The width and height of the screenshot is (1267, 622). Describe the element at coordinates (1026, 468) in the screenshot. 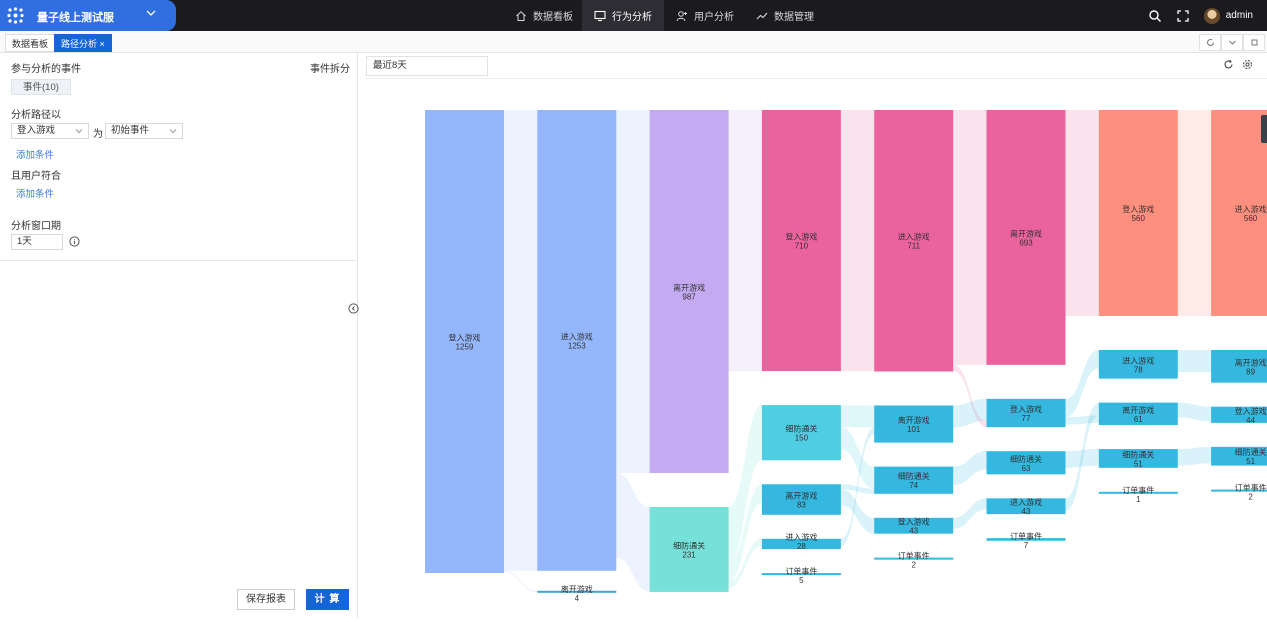

I see `sankey-node-value: 63` at that location.